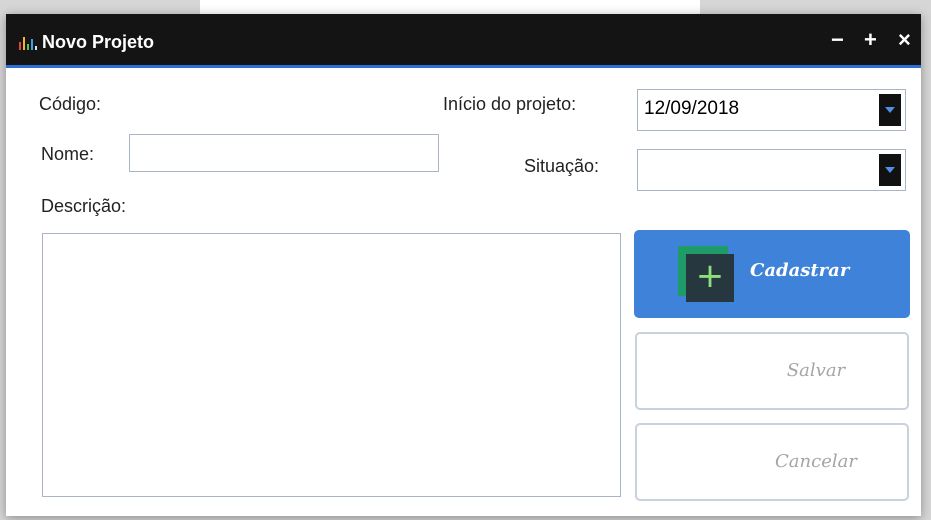 Image resolution: width=931 pixels, height=520 pixels. What do you see at coordinates (28, 43) in the screenshot?
I see `bar-chart-icon` at bounding box center [28, 43].